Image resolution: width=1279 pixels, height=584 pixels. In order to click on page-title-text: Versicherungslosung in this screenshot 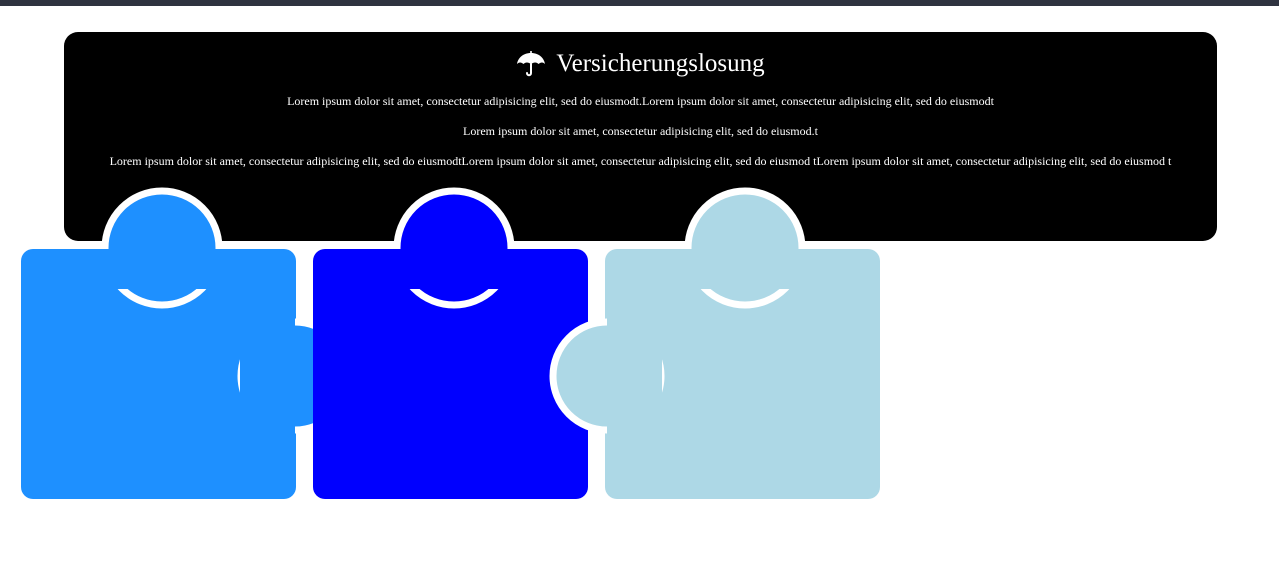, I will do `click(660, 63)`.